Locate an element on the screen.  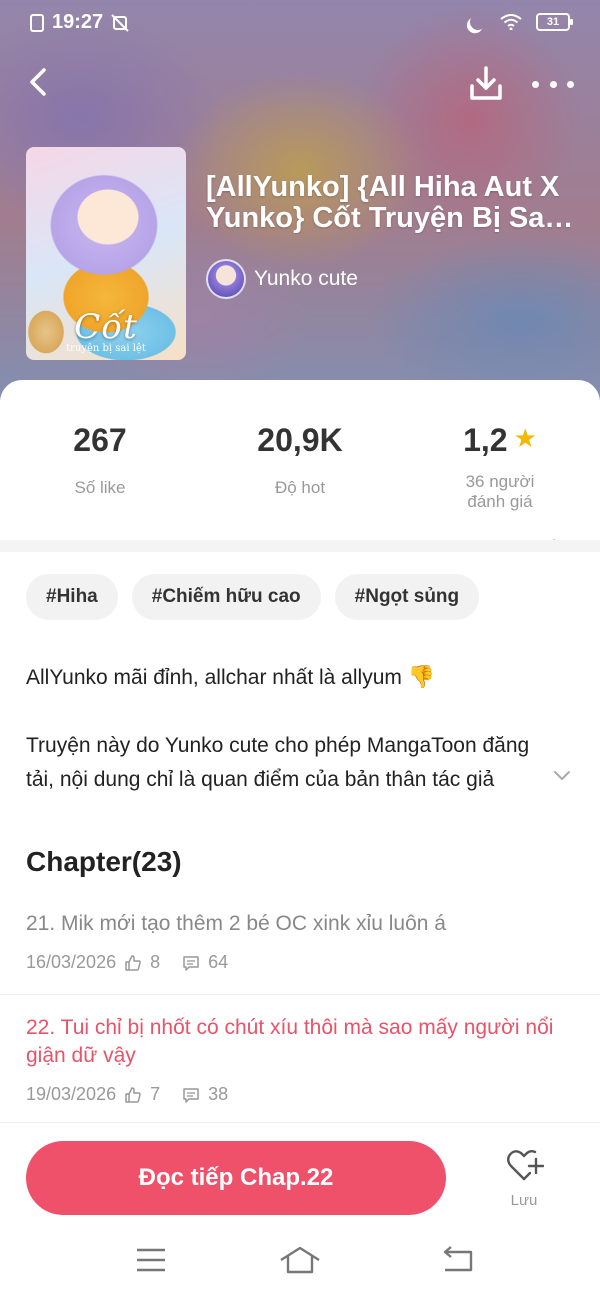
chapter-date: 19/03/2026 is located at coordinates (71, 1094).